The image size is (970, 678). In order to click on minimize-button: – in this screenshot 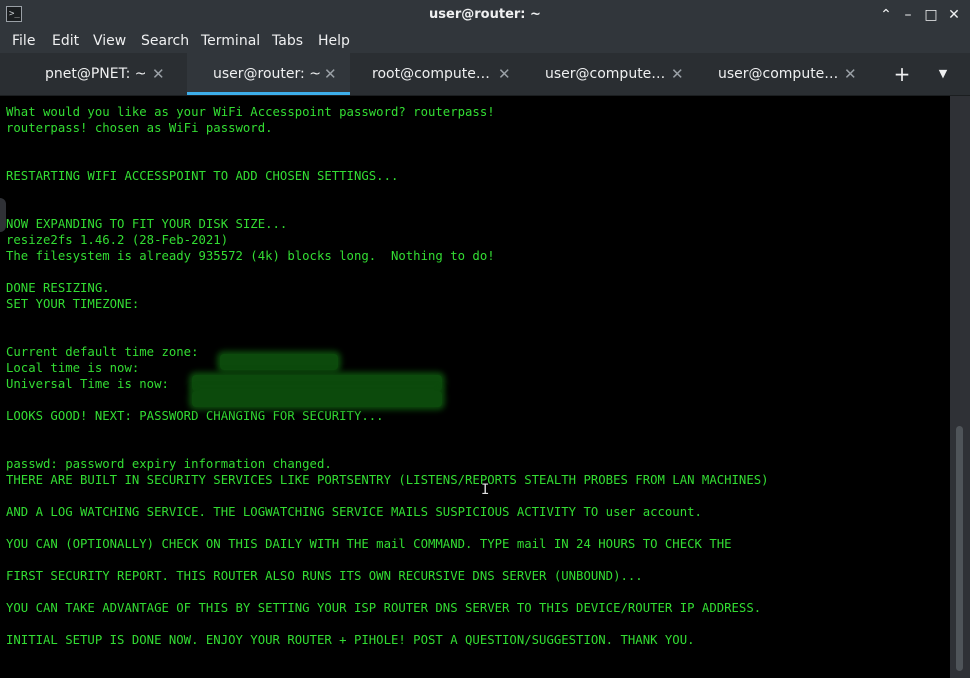, I will do `click(908, 15)`.